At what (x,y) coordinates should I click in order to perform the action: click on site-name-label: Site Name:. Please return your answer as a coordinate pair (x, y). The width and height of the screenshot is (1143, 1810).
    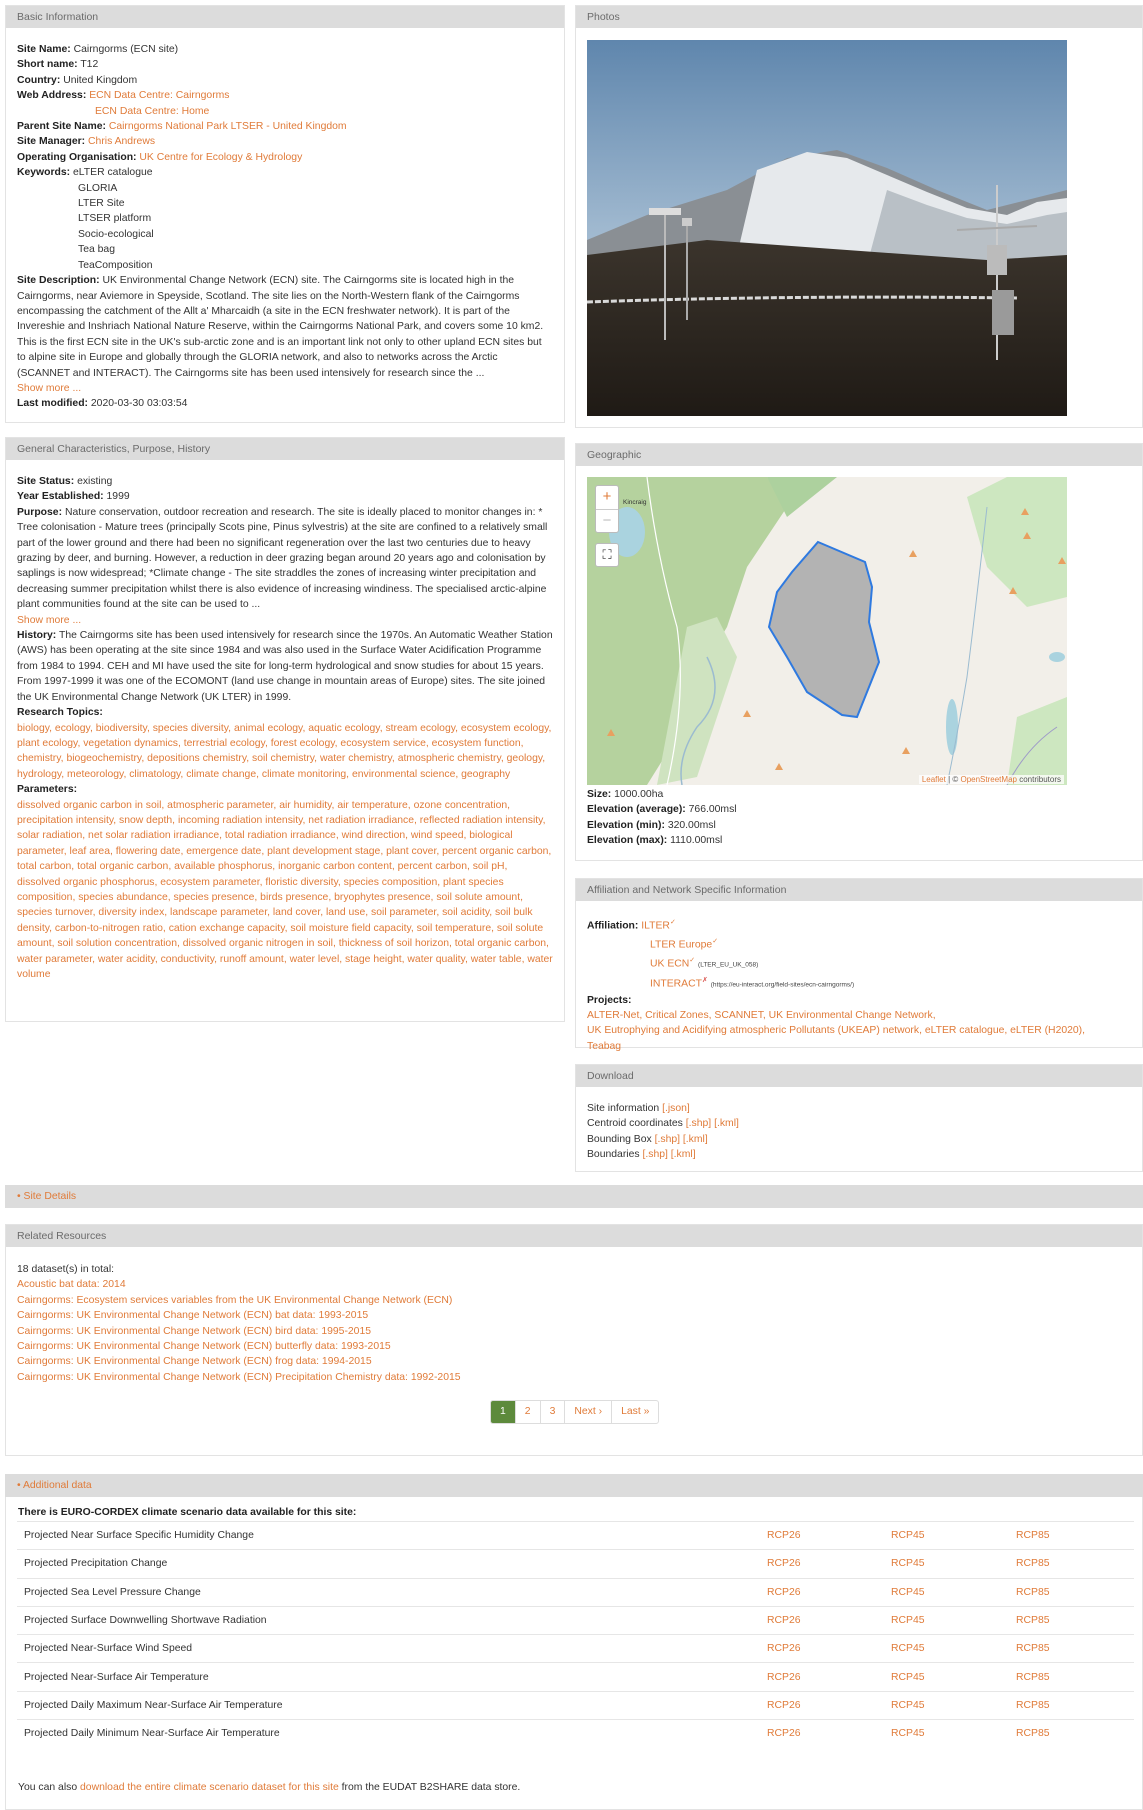
    Looking at the image, I should click on (44, 49).